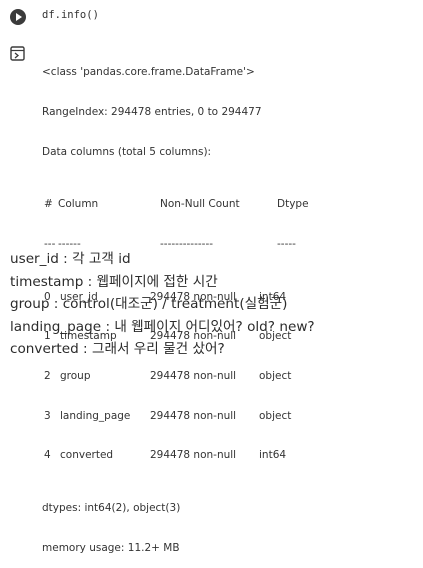 The height and width of the screenshot is (568, 423). I want to click on memory-usage: memory usage: 11.2+ MB, so click(111, 547).